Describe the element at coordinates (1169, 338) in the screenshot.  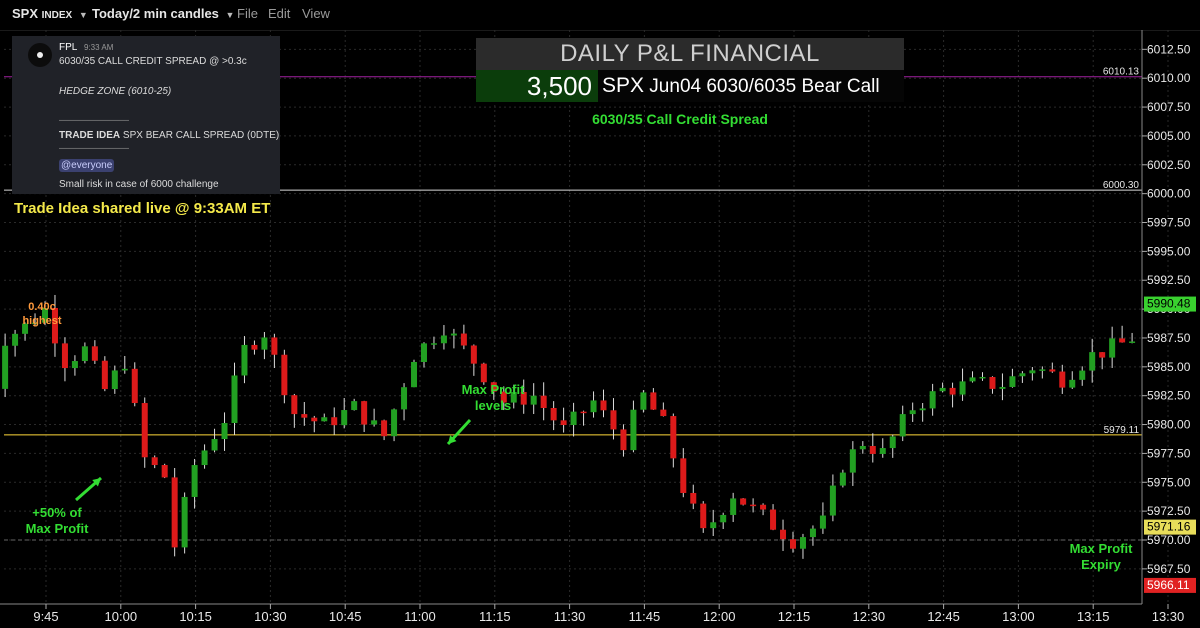
I see `price-tick-label: 5987.50` at that location.